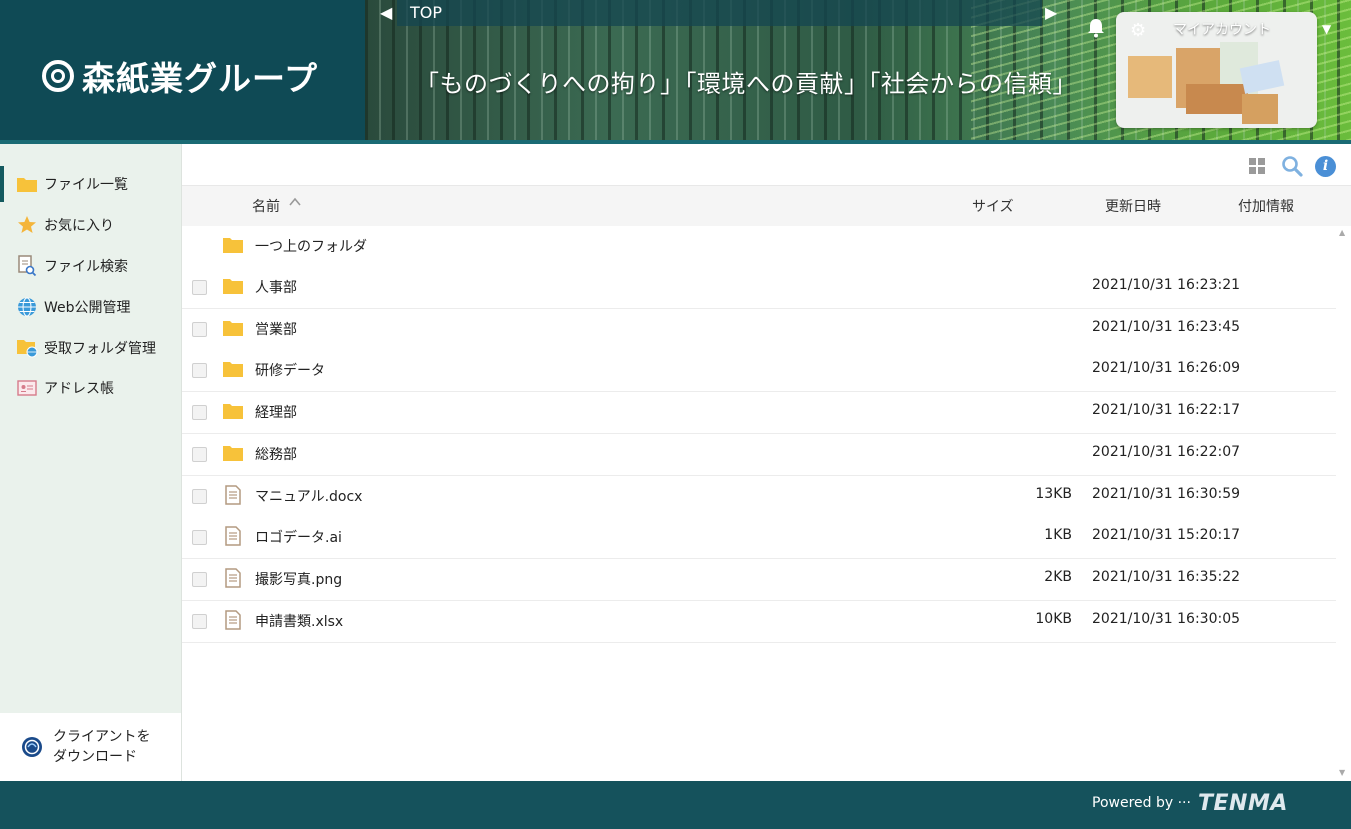 The image size is (1351, 829). I want to click on scroll-down-arrow-icon: ▼, so click(1342, 772).